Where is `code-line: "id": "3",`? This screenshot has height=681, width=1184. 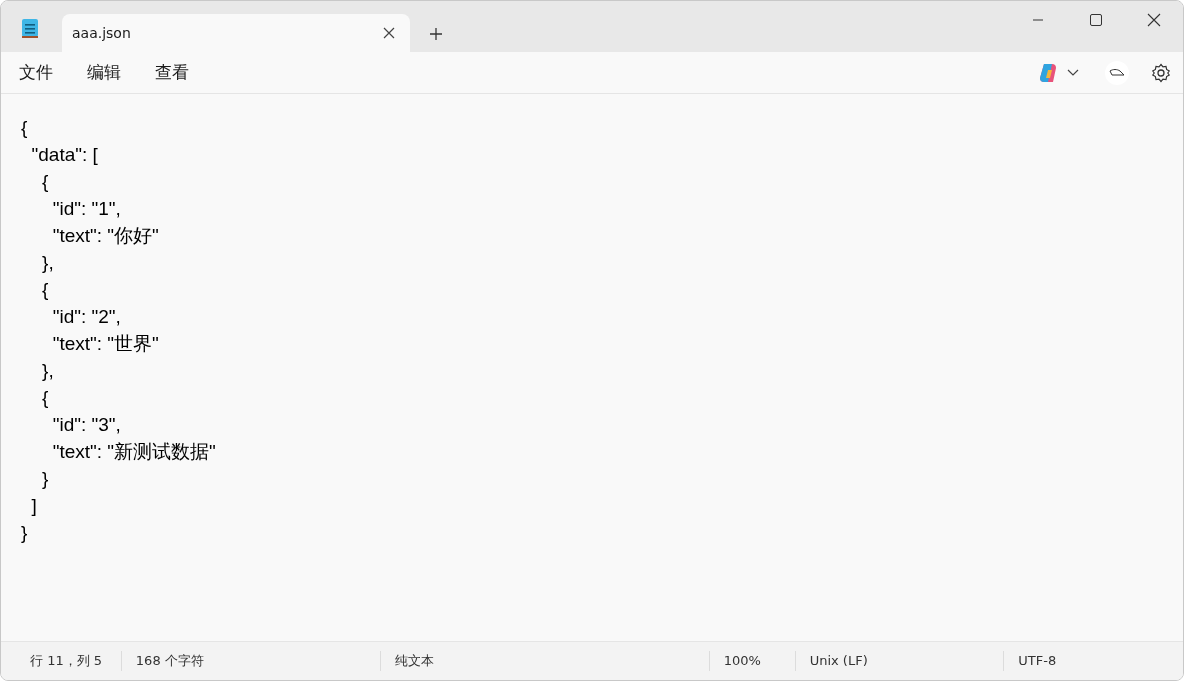 code-line: "id": "3", is located at coordinates (86, 425).